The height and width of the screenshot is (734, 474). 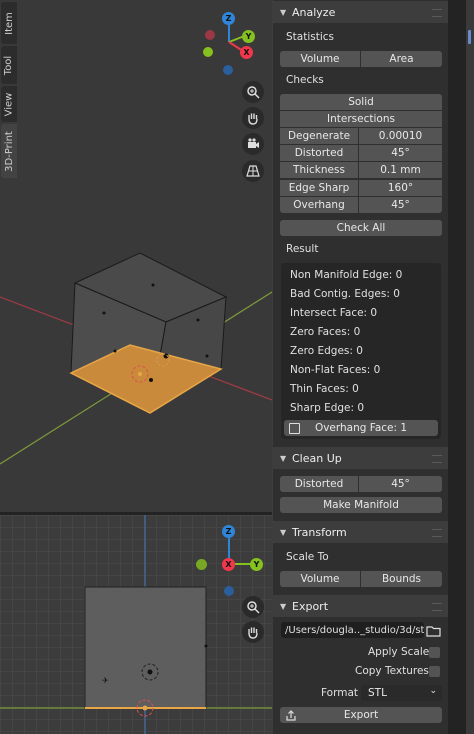 I want to click on tab-item: Item, so click(x=9, y=23).